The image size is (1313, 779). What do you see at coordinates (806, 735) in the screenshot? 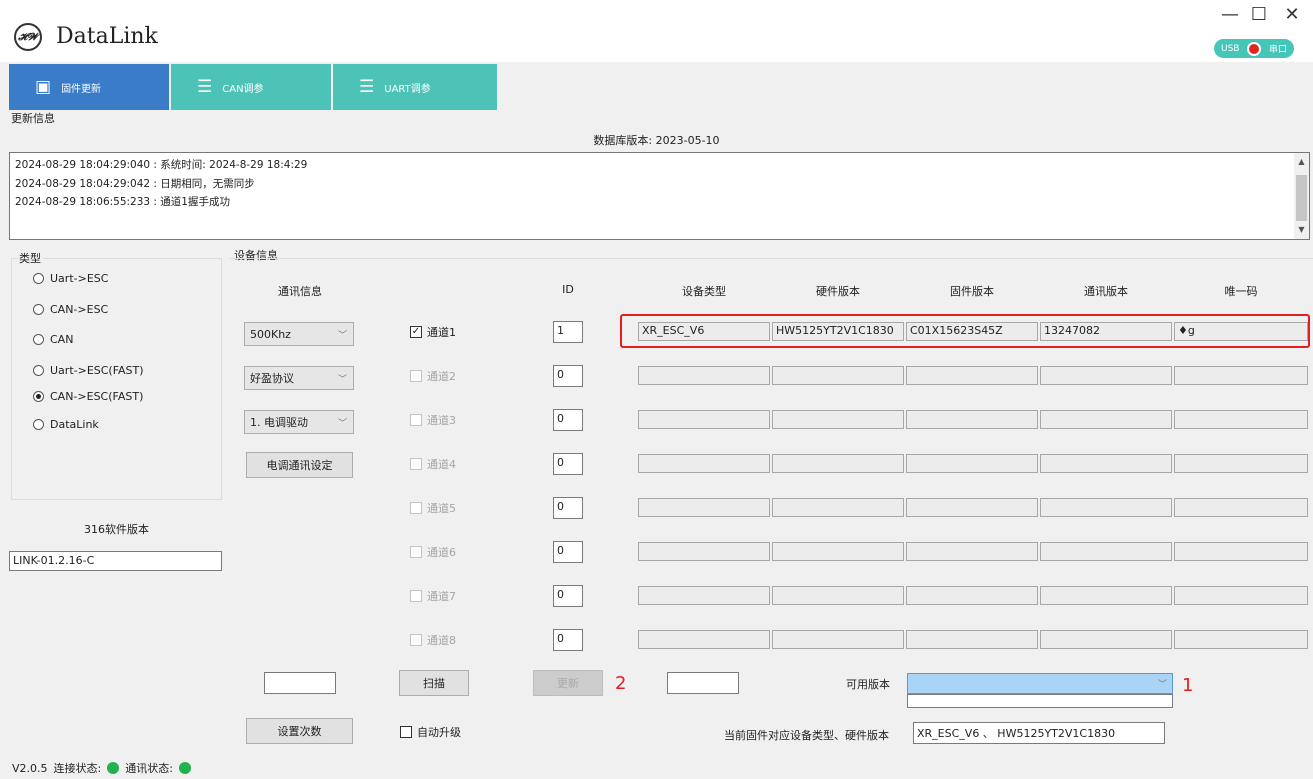
I see `current-fw-label: 当前固件对应设备类型、硬件版本` at bounding box center [806, 735].